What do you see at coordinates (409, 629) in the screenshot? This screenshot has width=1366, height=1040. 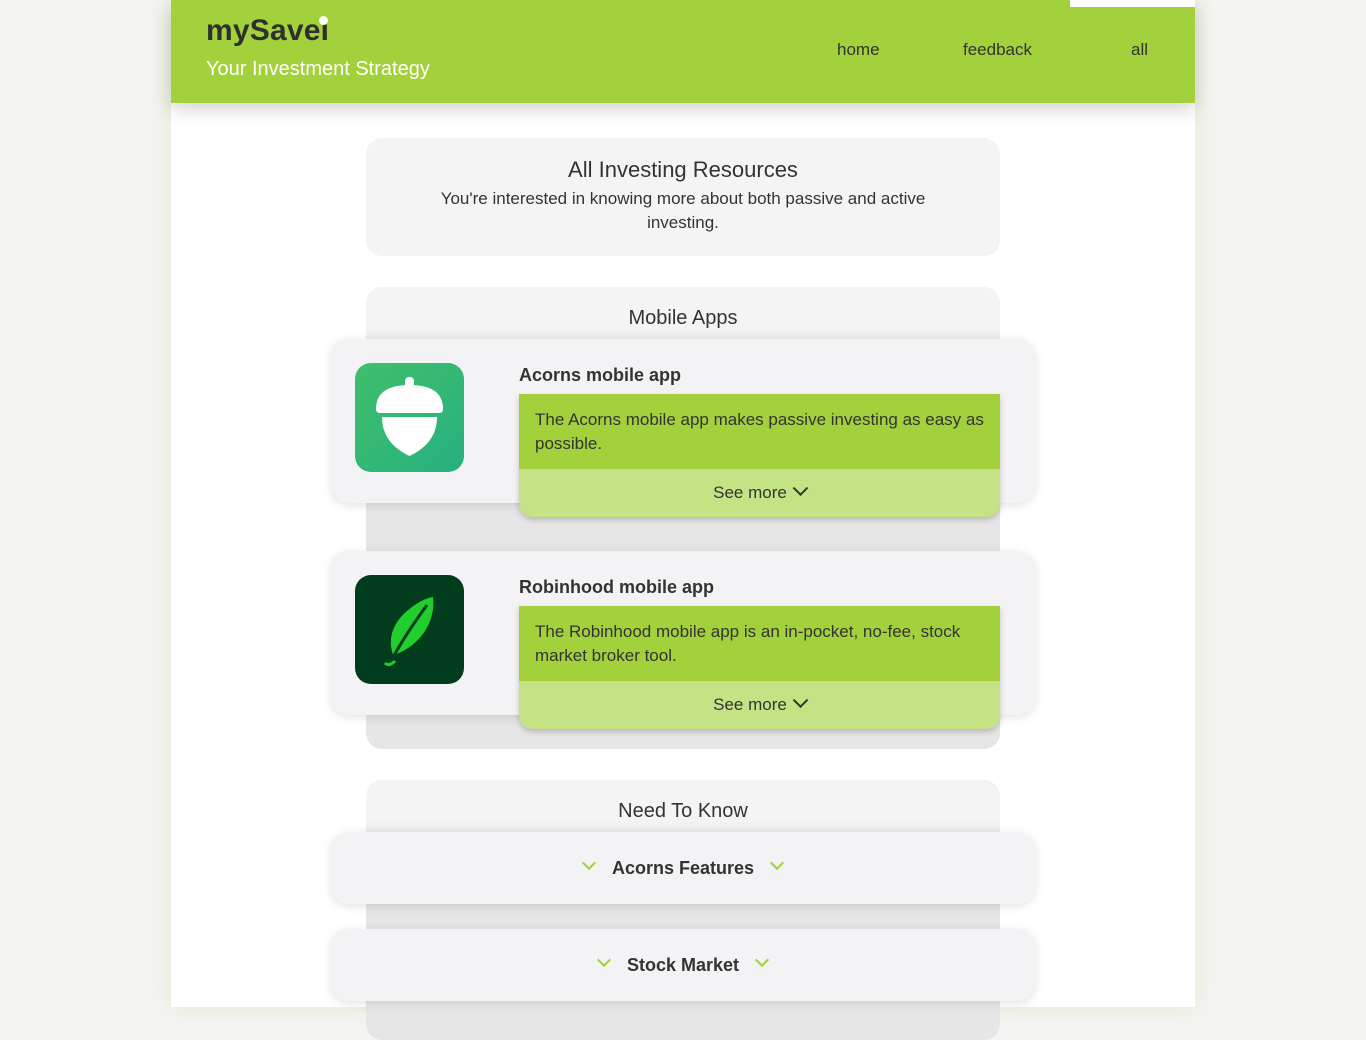 I see `feather-icon` at bounding box center [409, 629].